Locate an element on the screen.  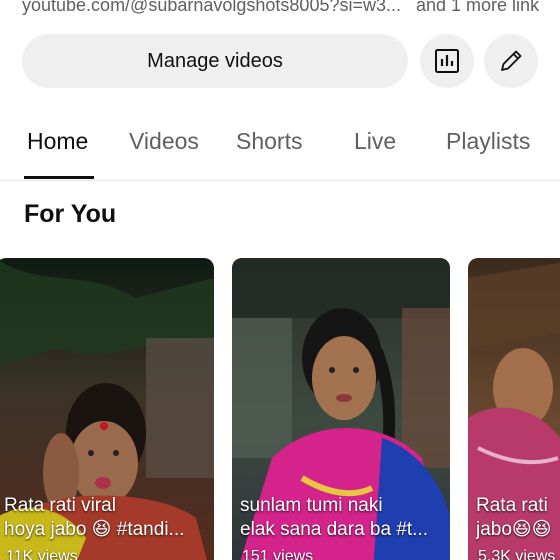
video-views: 11K views is located at coordinates (42, 554).